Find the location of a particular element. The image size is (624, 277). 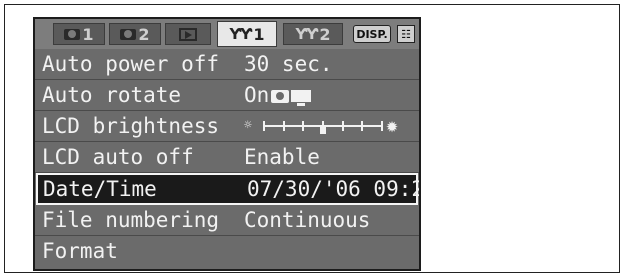

tab-setup-1: ƳƳ 1 is located at coordinates (247, 34).